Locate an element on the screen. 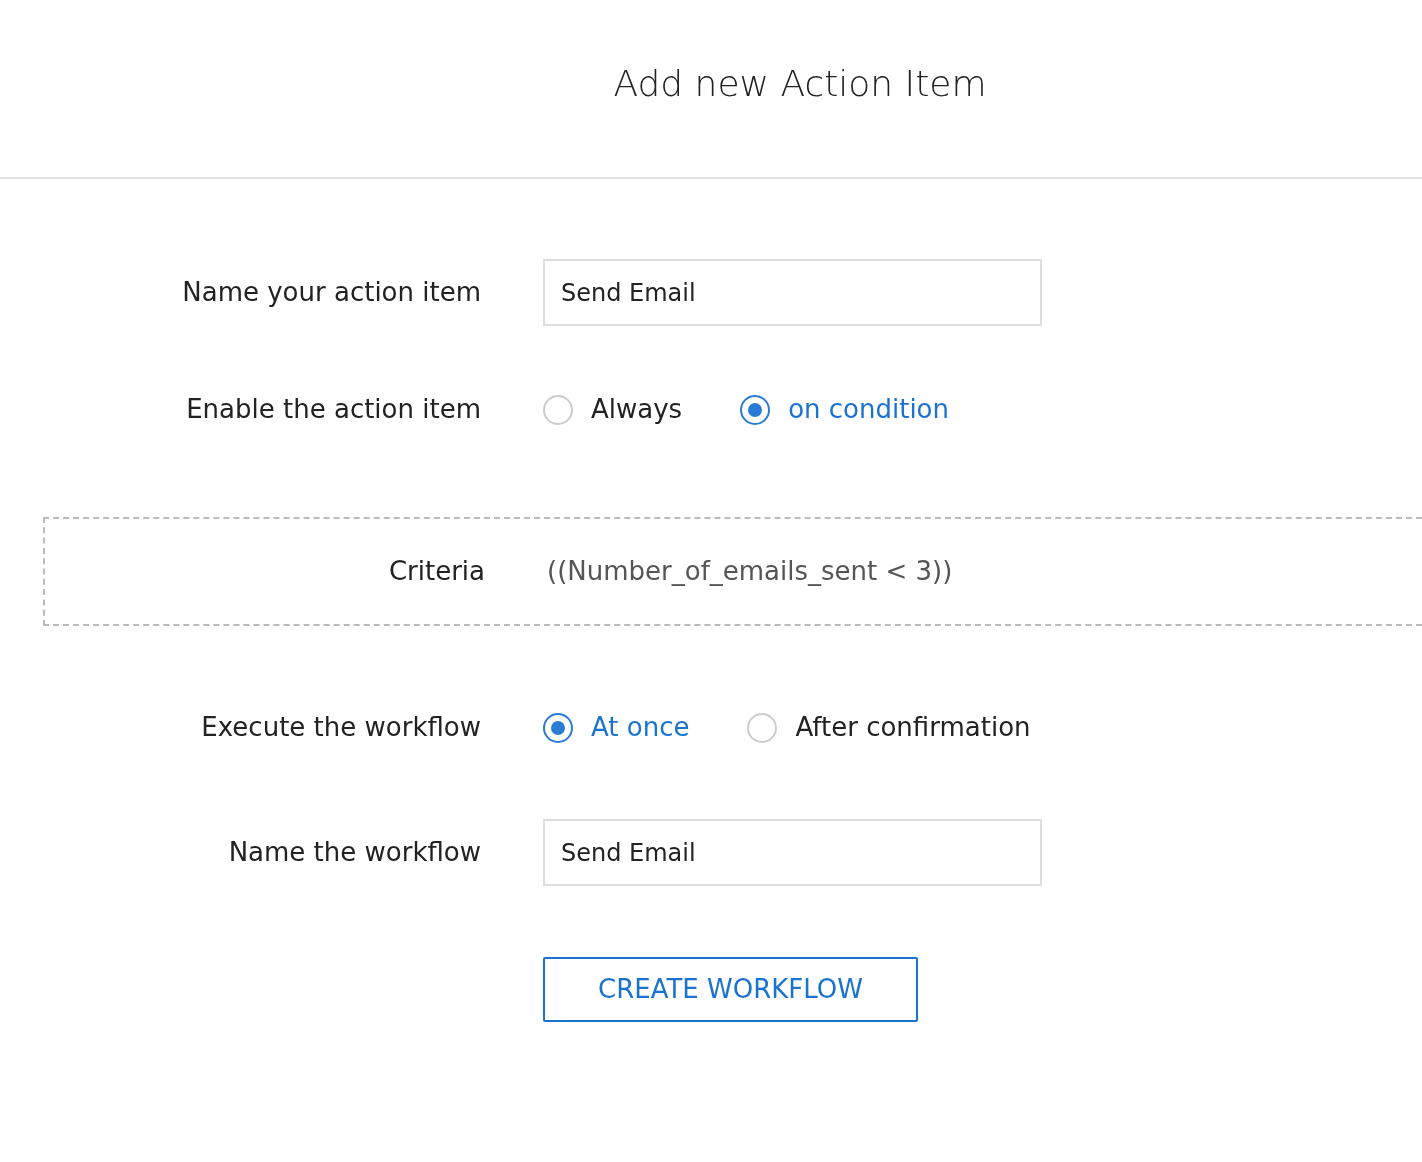  radio-option: Always is located at coordinates (613, 409).